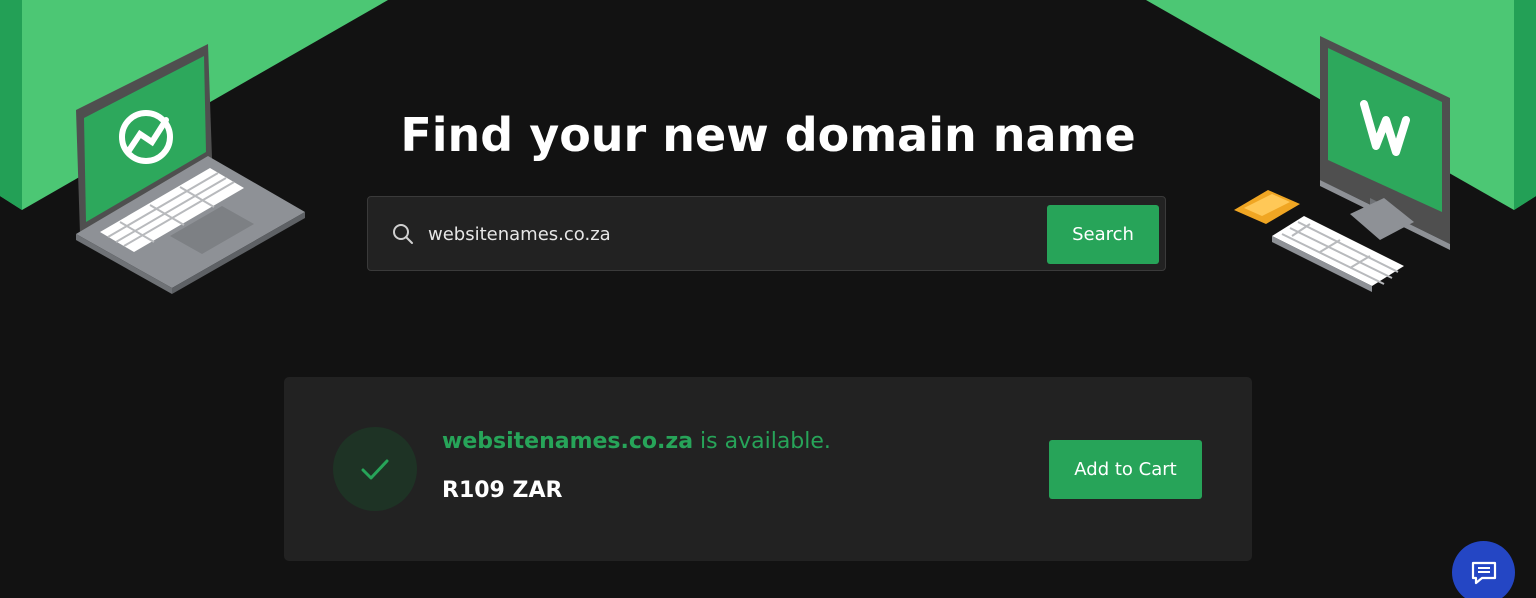 This screenshot has width=1536, height=598. I want to click on search-icon, so click(403, 234).